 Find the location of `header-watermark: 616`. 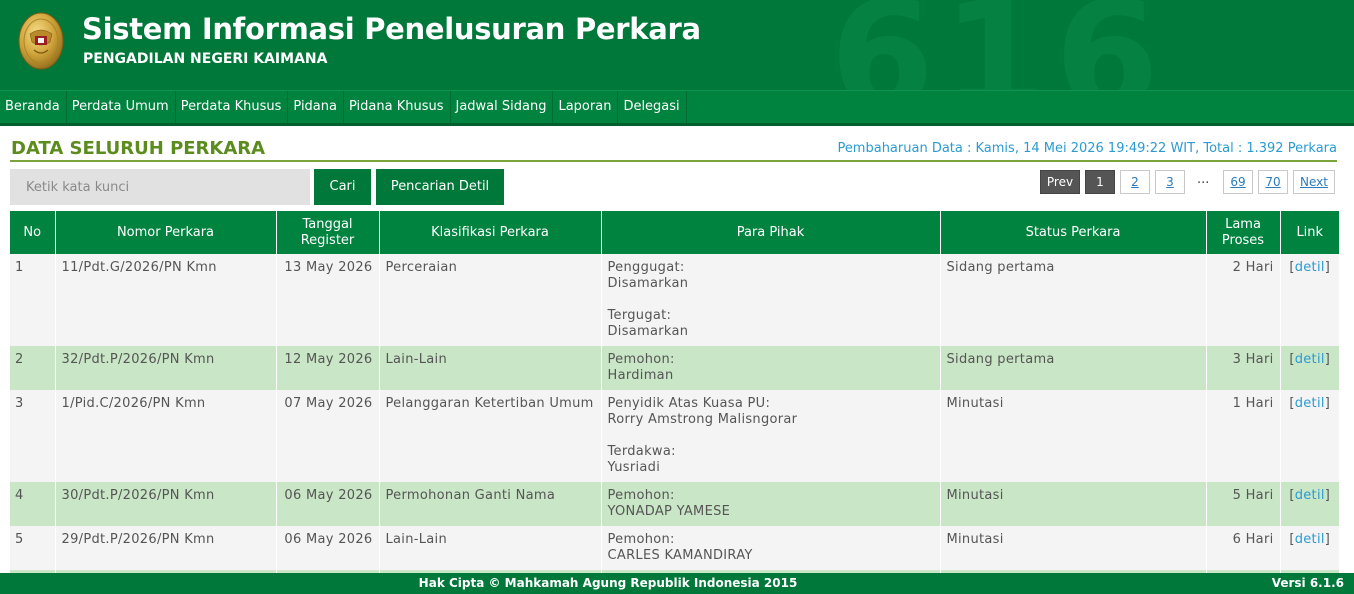

header-watermark: 616 is located at coordinates (999, 45).